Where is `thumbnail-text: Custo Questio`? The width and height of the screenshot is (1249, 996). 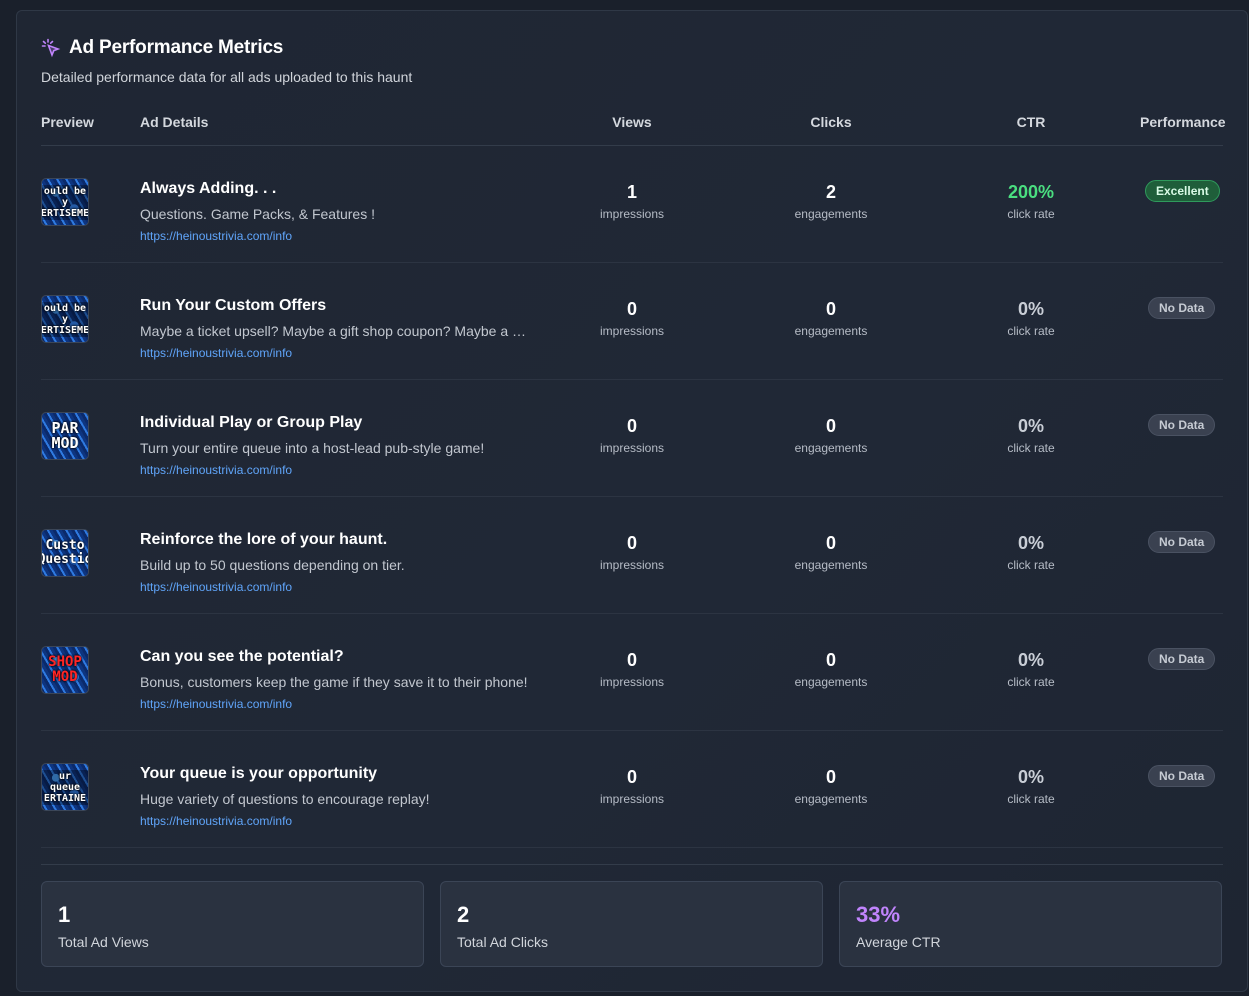
thumbnail-text: Custo Questio is located at coordinates (65, 552).